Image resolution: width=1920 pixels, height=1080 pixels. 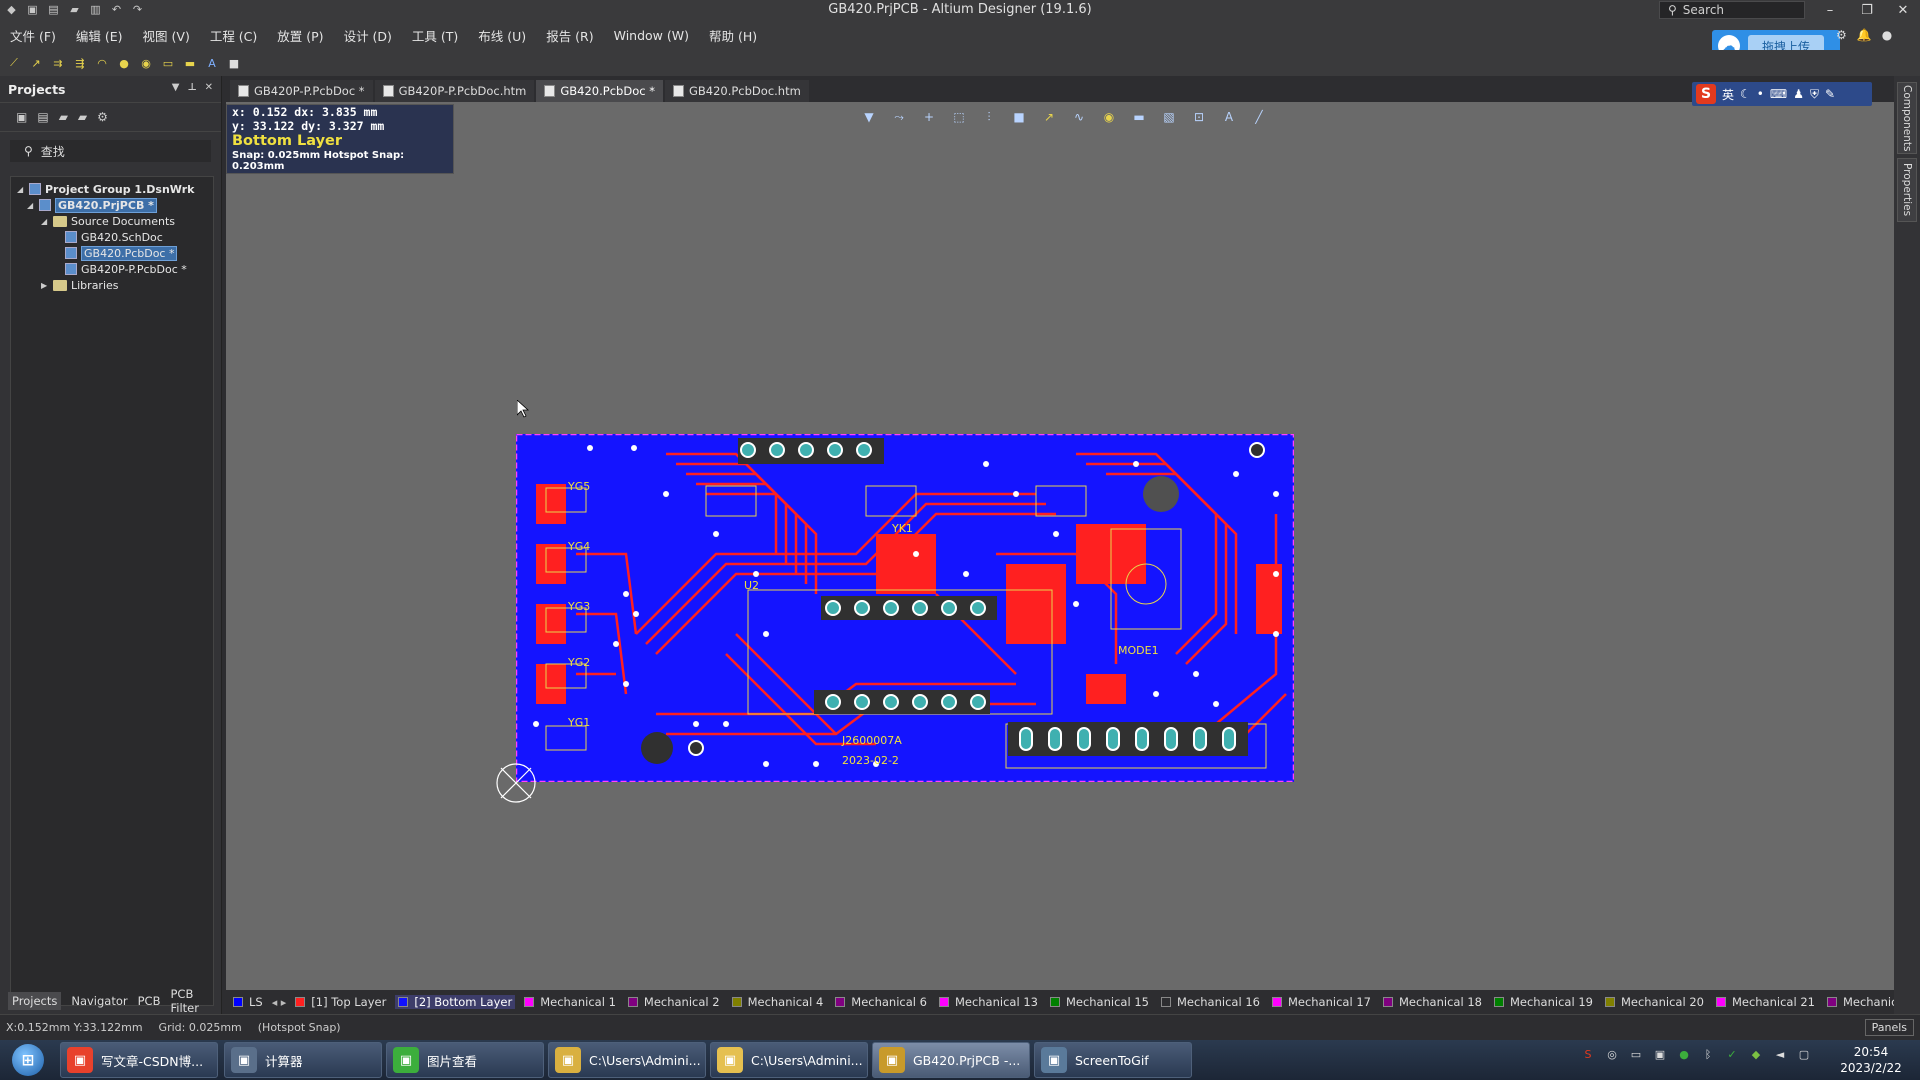 What do you see at coordinates (465, 1060) in the screenshot?
I see `taskbar-button: ▣ 图片查看` at bounding box center [465, 1060].